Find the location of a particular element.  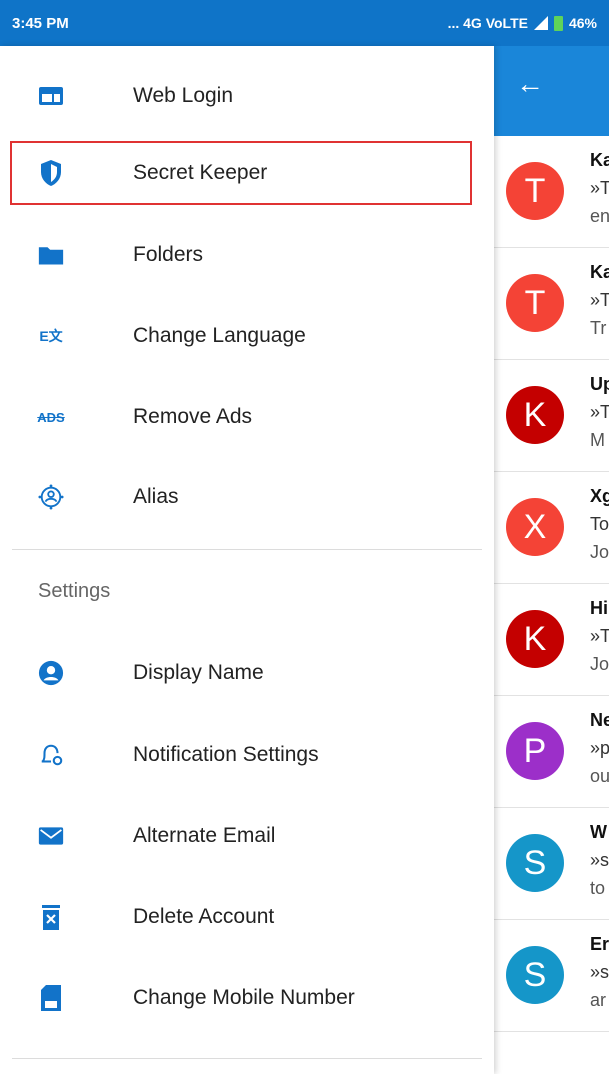

user-icon is located at coordinates (51, 673).